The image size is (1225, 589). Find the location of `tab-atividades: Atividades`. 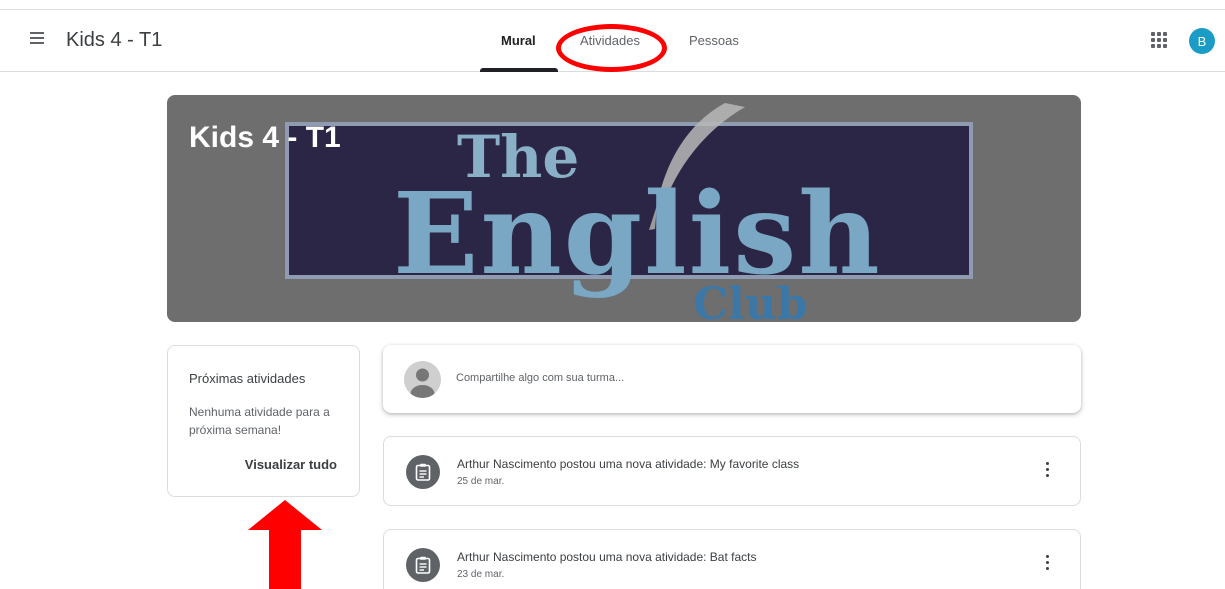

tab-atividades: Atividades is located at coordinates (610, 40).